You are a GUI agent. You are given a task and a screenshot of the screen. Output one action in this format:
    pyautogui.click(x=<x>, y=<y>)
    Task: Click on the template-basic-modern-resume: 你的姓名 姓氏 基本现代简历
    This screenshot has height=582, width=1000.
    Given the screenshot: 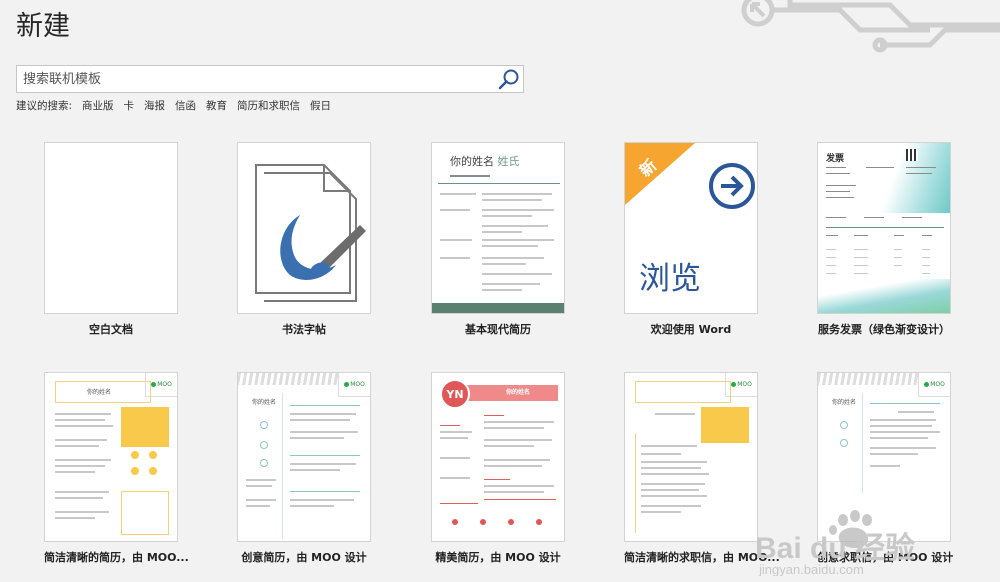 What is the action you would take?
    pyautogui.click(x=498, y=239)
    